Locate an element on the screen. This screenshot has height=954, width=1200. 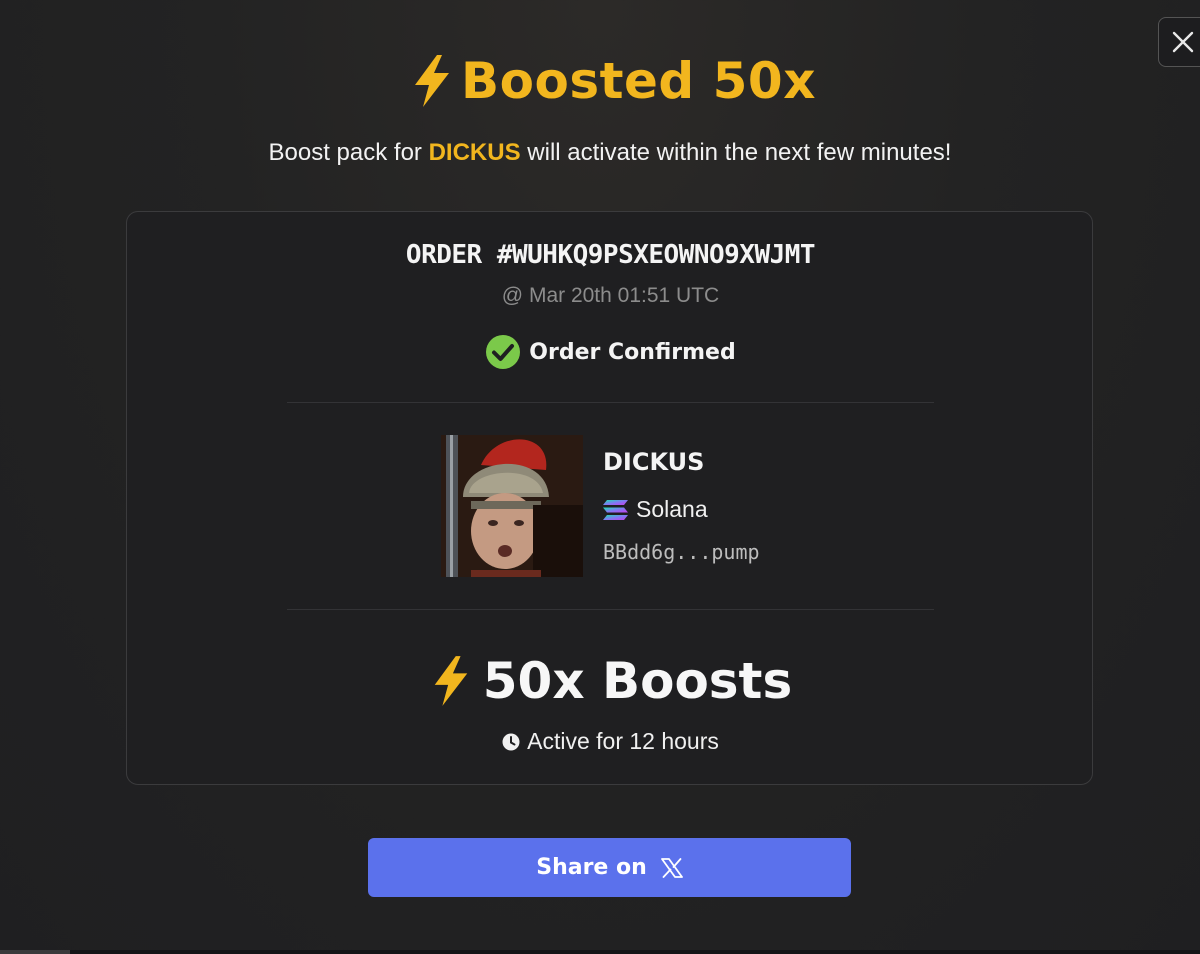
token-chain: Solana is located at coordinates (655, 509).